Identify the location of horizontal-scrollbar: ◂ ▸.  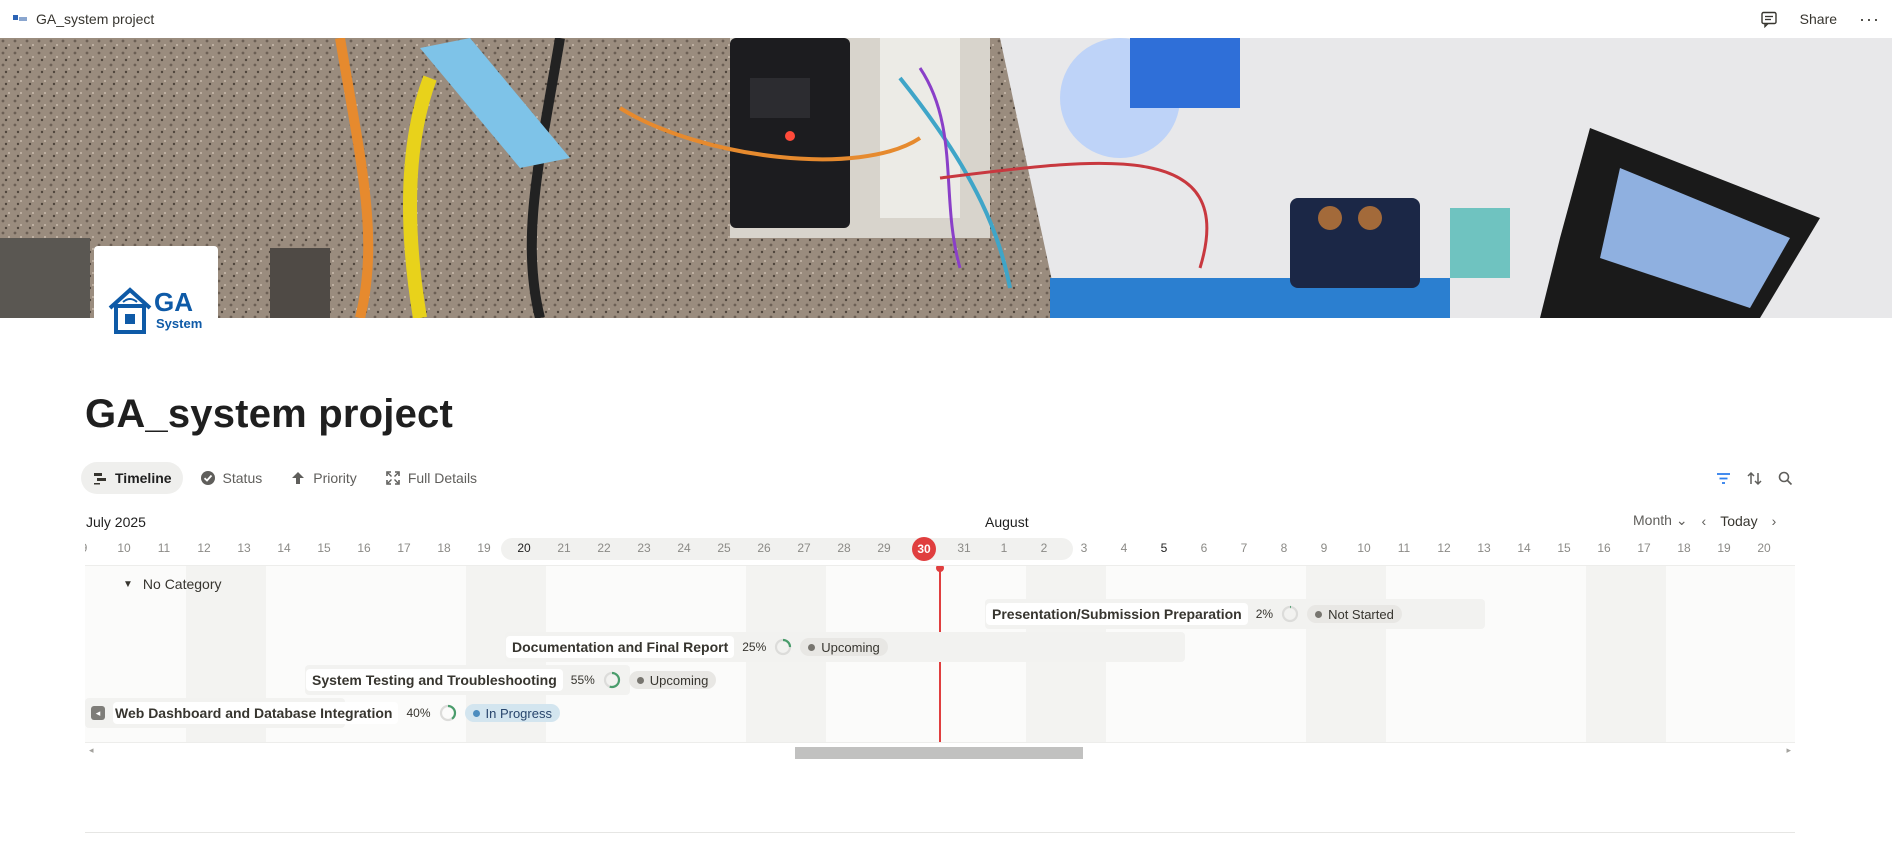
(940, 751).